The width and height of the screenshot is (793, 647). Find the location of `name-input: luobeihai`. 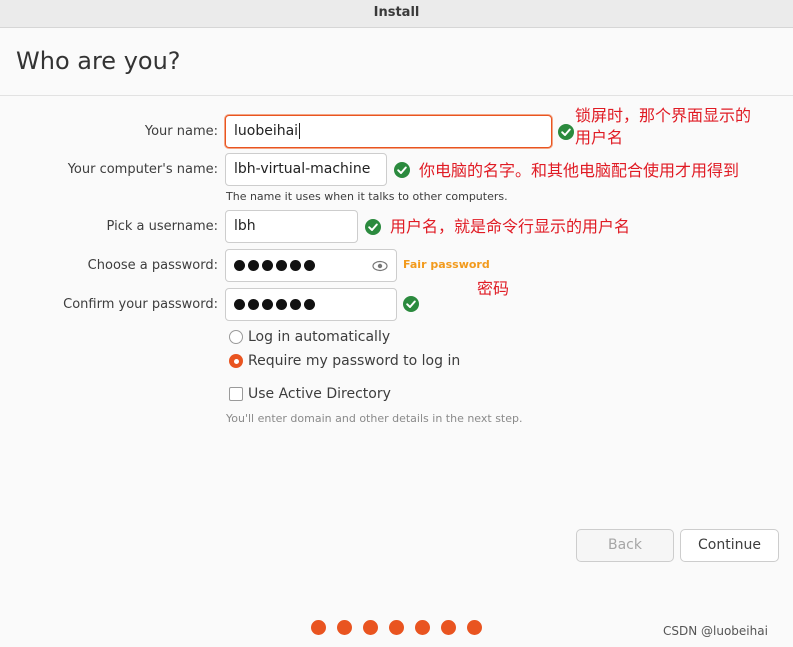

name-input: luobeihai is located at coordinates (388, 131).